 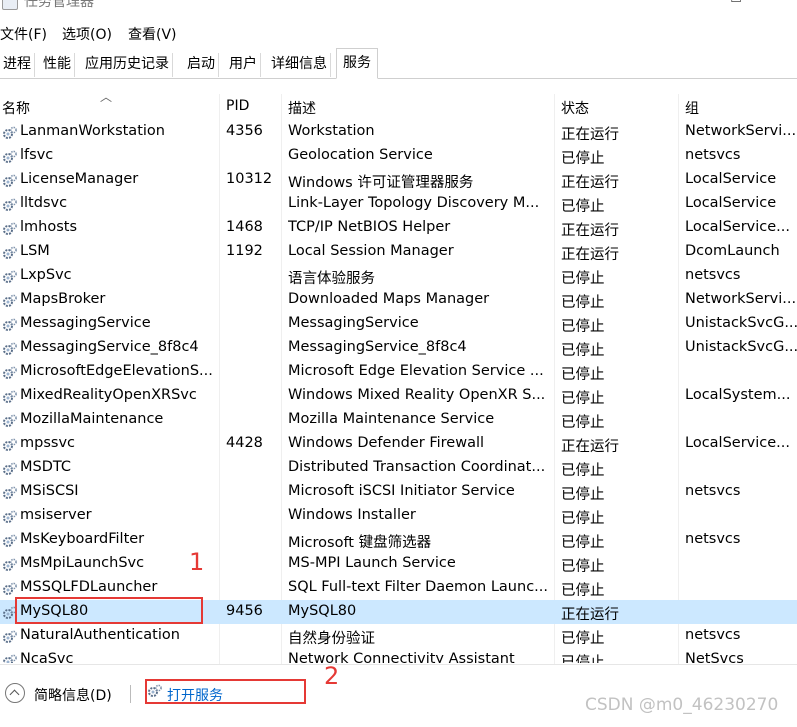 I want to click on service-pid: 1192, so click(x=244, y=251).